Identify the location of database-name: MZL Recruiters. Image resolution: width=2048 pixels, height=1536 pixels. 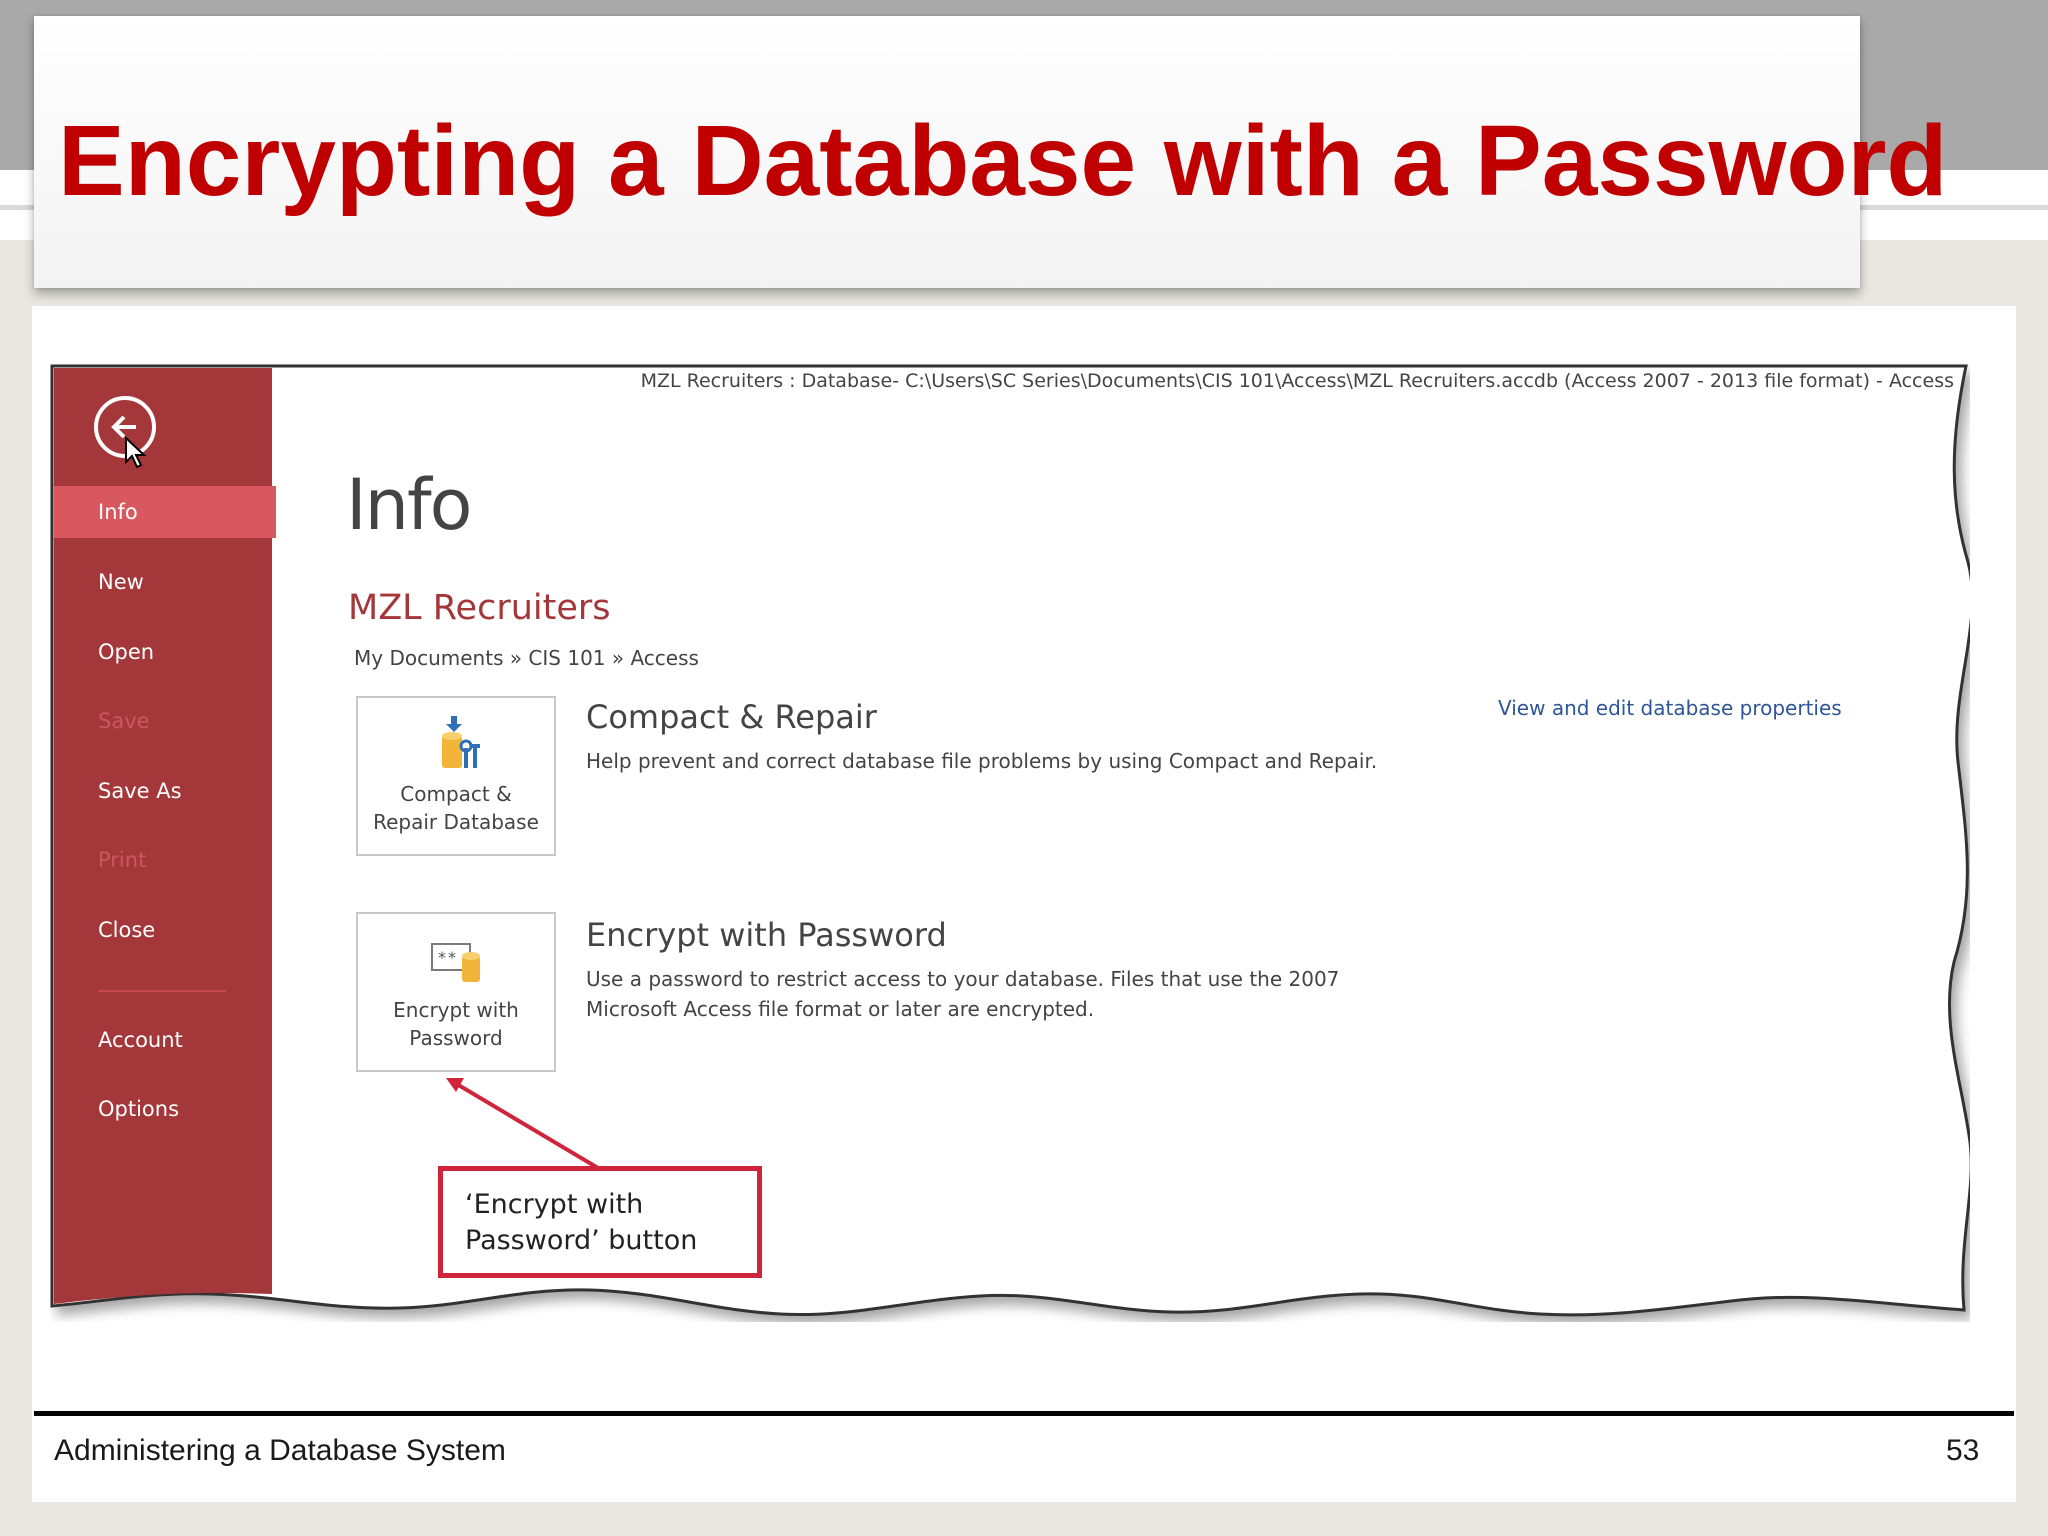
(479, 608).